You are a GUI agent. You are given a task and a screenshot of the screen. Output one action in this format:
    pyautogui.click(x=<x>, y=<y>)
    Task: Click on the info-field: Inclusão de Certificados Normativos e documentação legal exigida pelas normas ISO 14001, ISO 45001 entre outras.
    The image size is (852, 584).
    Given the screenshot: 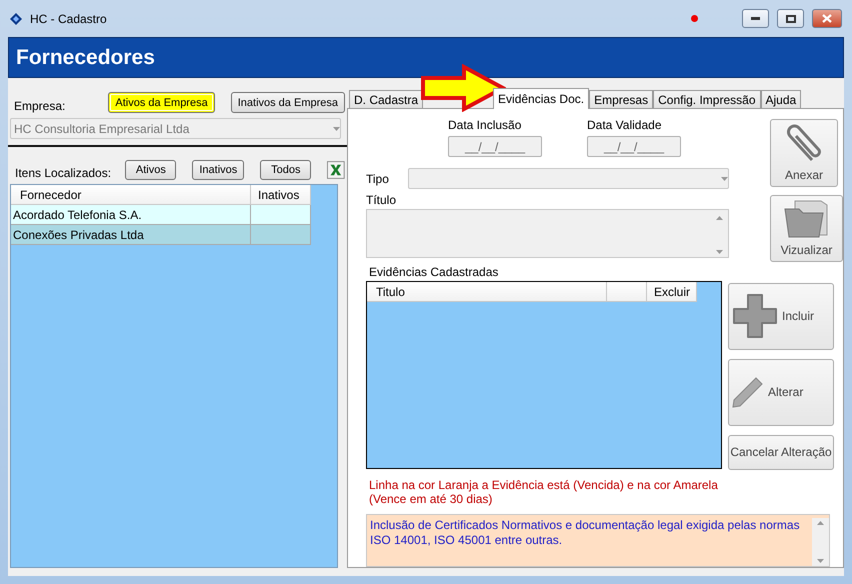 What is the action you would take?
    pyautogui.click(x=598, y=540)
    